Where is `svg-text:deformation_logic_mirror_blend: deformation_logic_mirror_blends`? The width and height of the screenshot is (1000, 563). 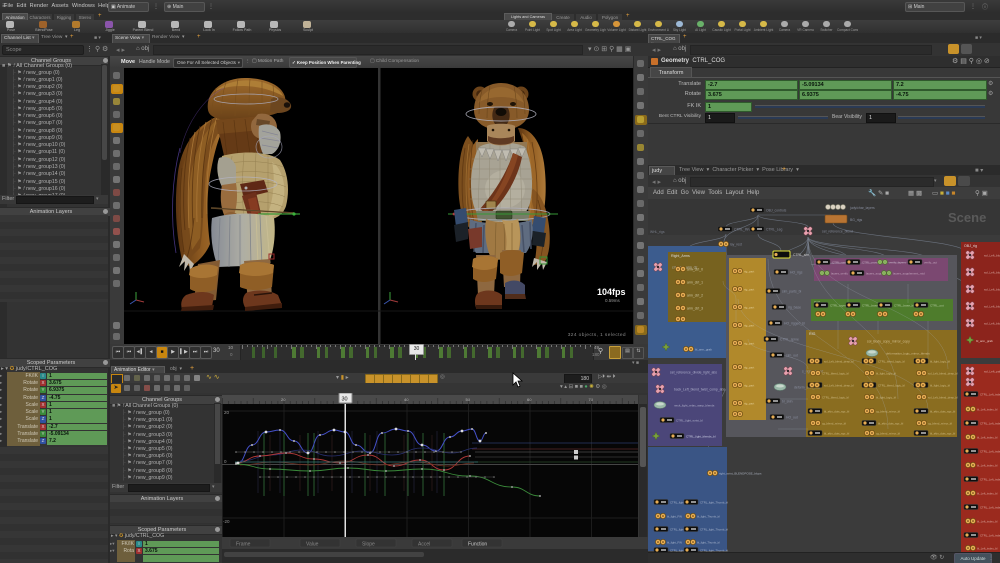 svg-text:deformation_logic_mirror_blend: deformation_logic_mirror_blends is located at coordinates (908, 353).